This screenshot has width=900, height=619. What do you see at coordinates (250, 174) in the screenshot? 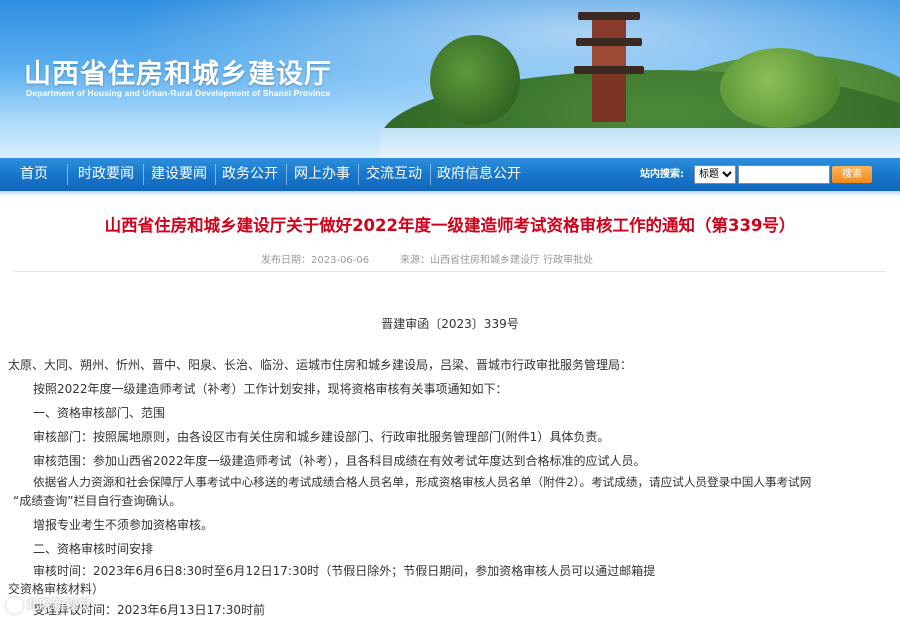
I see `nav-item-government-affairs: 政务公开` at bounding box center [250, 174].